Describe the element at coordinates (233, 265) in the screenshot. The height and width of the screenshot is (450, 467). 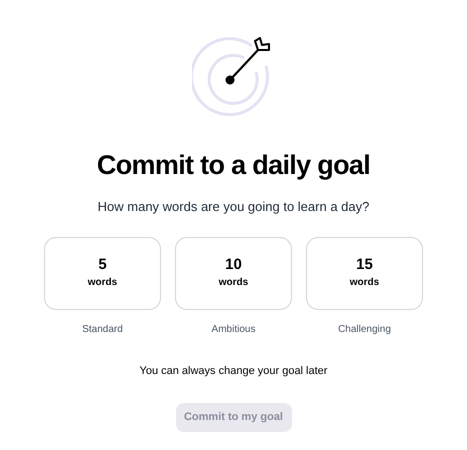
I see `word-count: 10` at that location.